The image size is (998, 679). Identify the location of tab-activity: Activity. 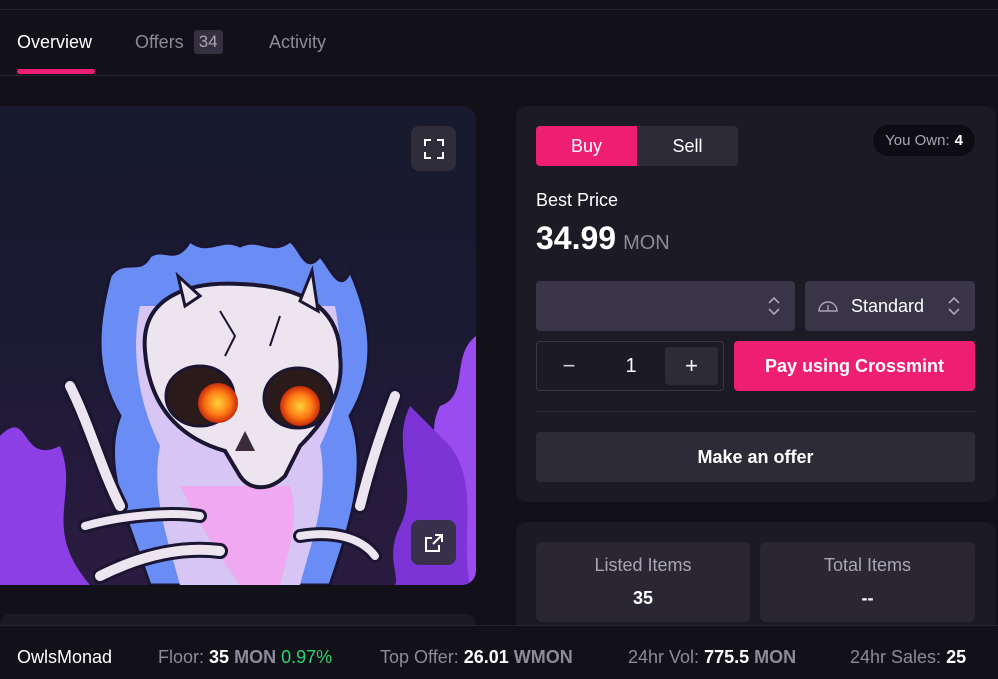
(297, 42).